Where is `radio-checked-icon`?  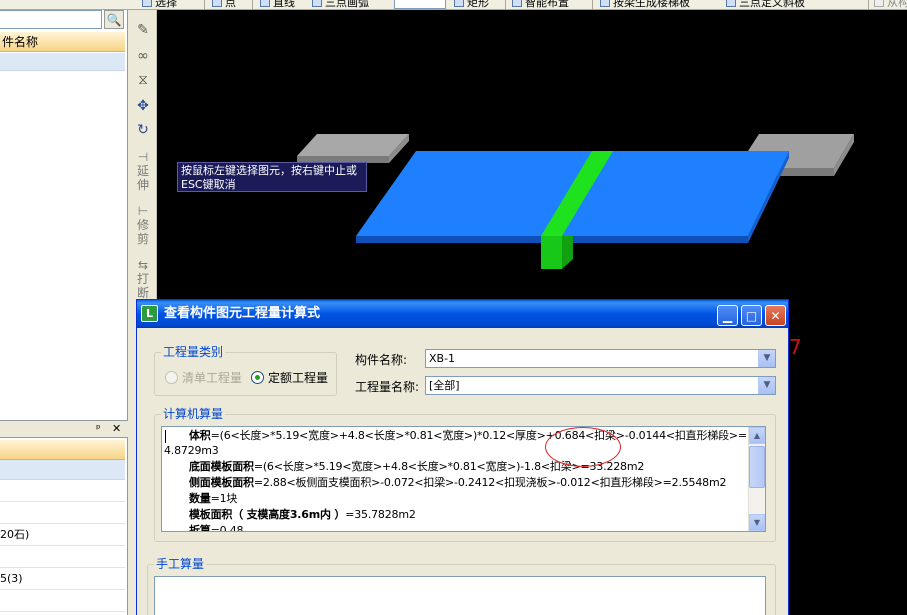 radio-checked-icon is located at coordinates (257, 377).